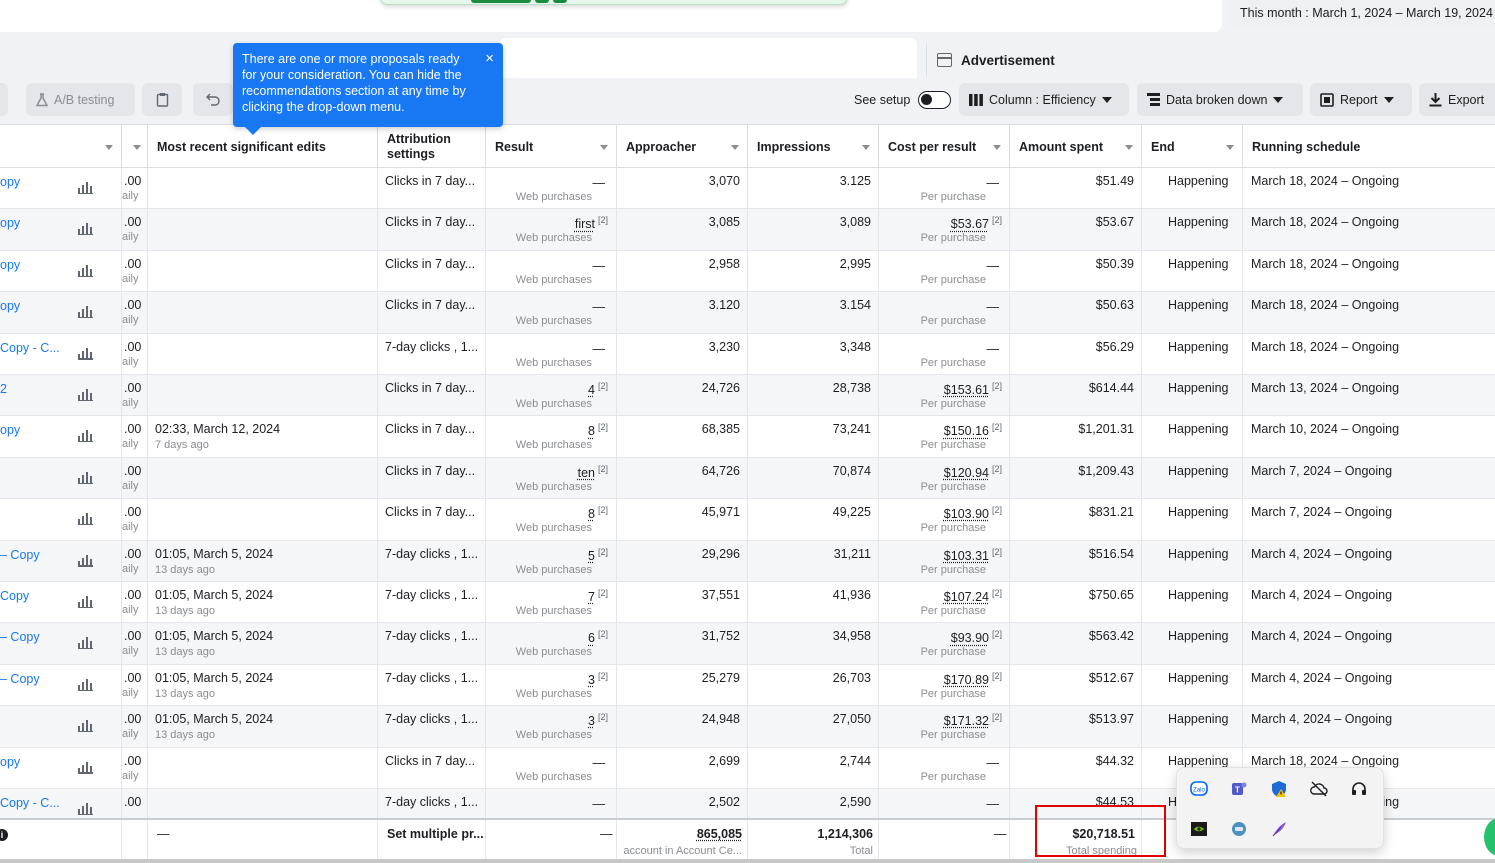 The height and width of the screenshot is (863, 1495). Describe the element at coordinates (1199, 829) in the screenshot. I see `nvidia-icon` at that location.